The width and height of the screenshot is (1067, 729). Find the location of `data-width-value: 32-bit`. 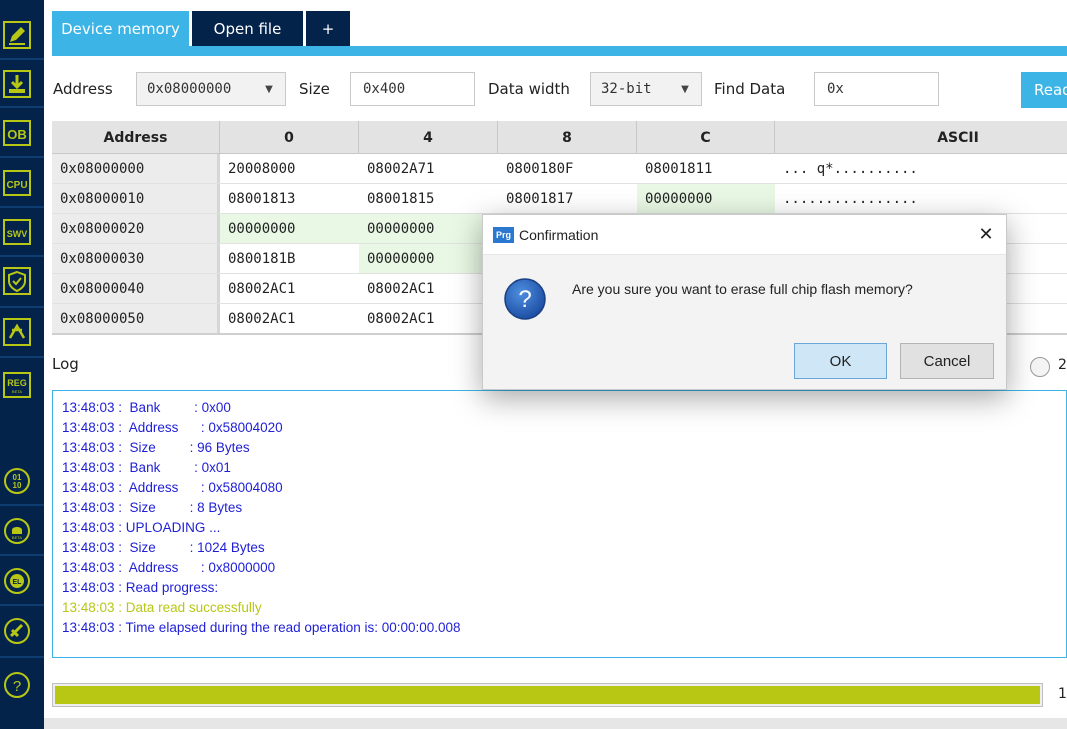

data-width-value: 32-bit is located at coordinates (626, 89).